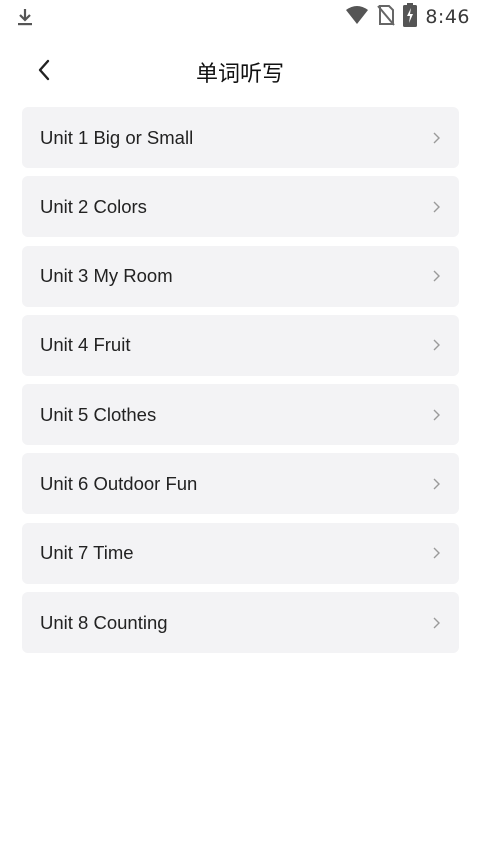  Describe the element at coordinates (119, 483) in the screenshot. I see `unit-label: Unit 6 Outdoor Fun` at that location.